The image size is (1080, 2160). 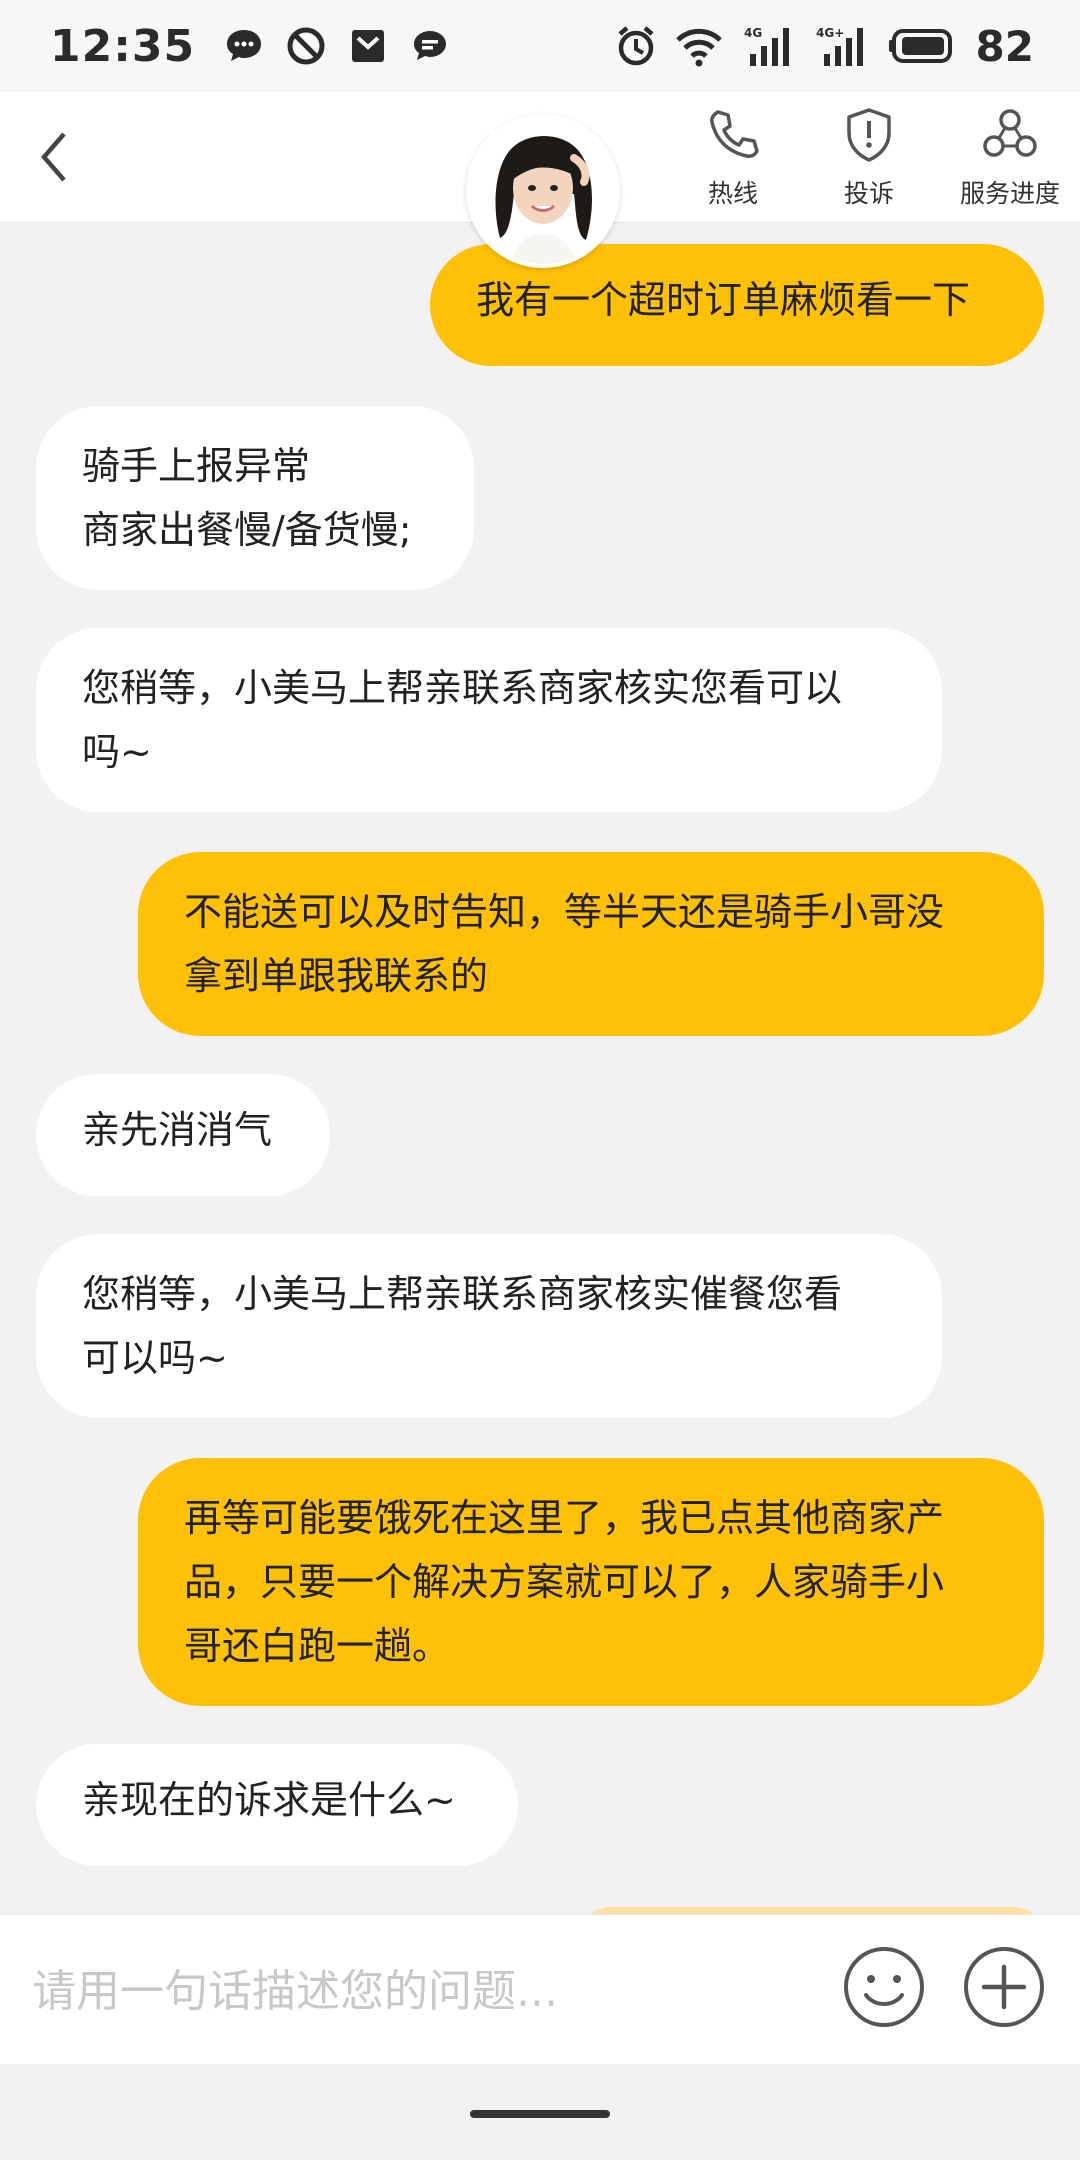 What do you see at coordinates (244, 46) in the screenshot?
I see `chat-bubble-icon` at bounding box center [244, 46].